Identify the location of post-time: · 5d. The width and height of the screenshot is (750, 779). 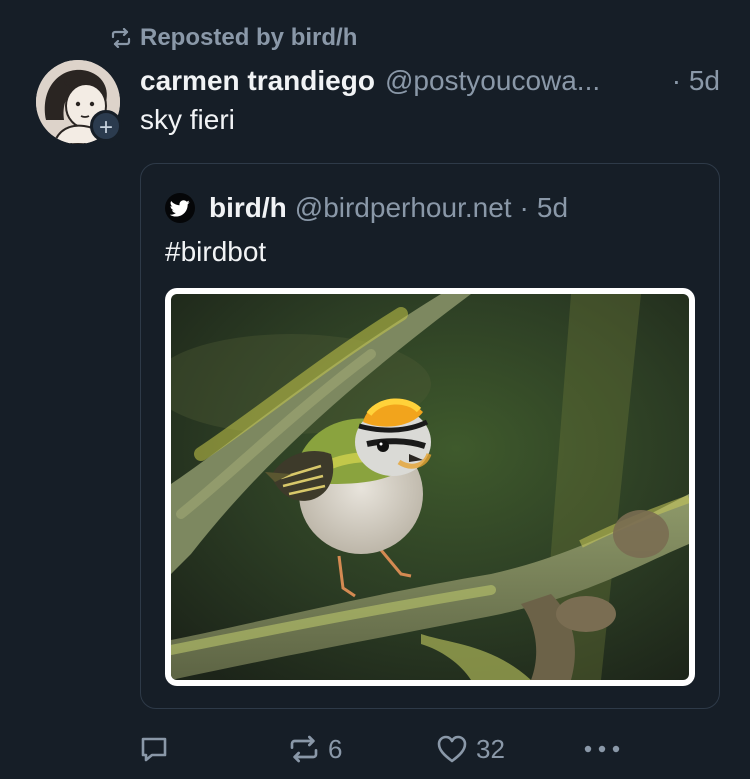
(696, 81).